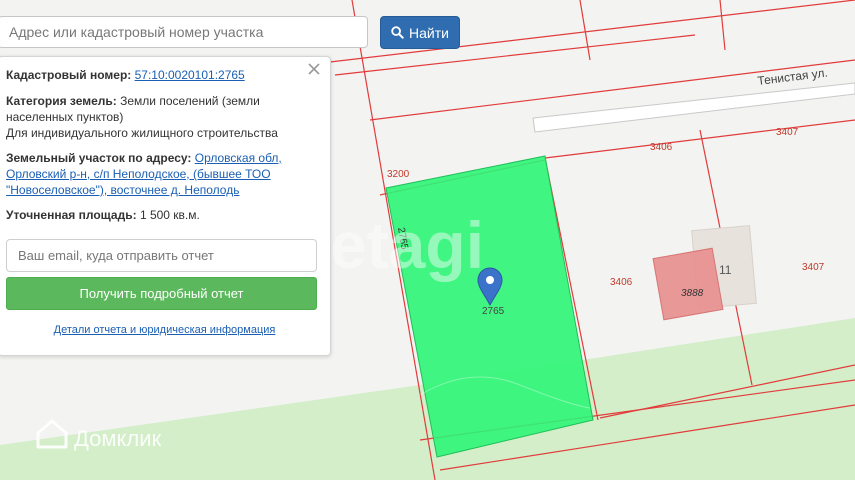 The width and height of the screenshot is (855, 480). I want to click on search-button-label: Найти, so click(429, 32).